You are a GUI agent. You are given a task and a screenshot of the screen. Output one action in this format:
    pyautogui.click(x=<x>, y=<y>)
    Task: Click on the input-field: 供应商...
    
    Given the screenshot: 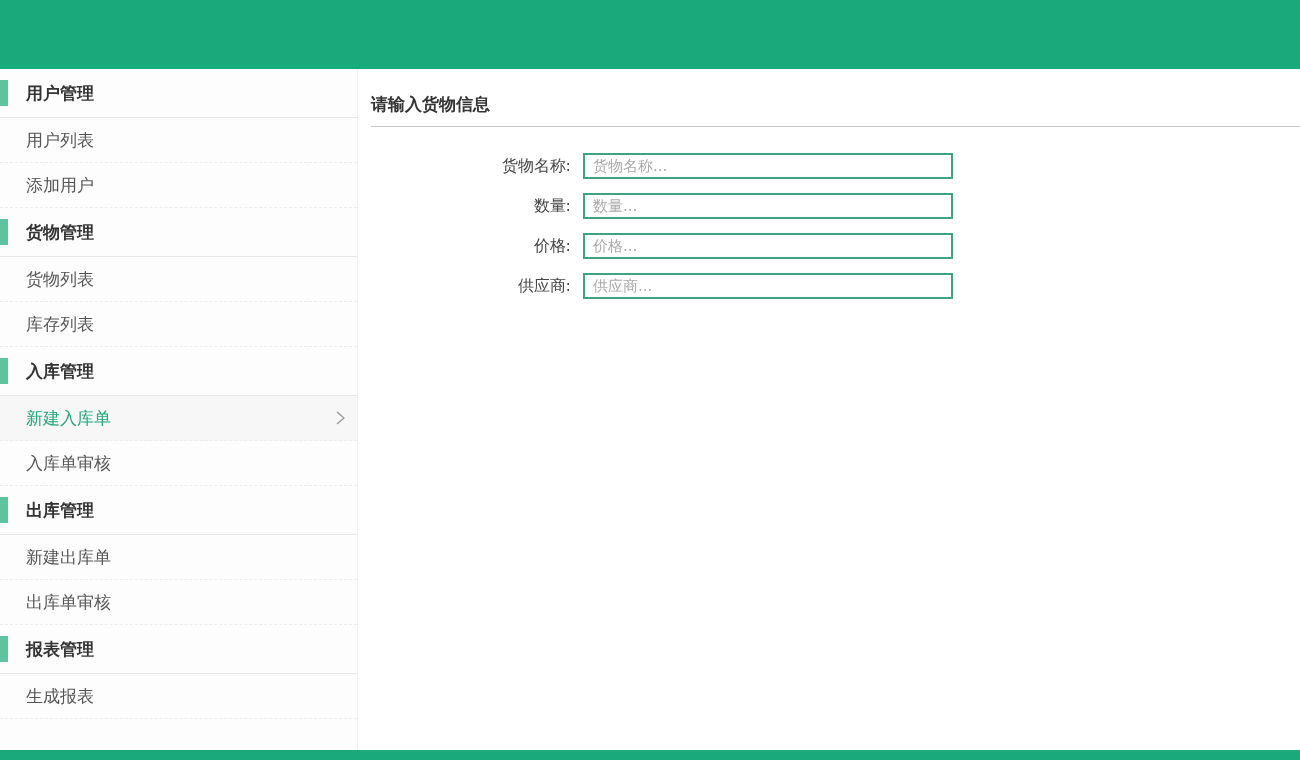 What is the action you would take?
    pyautogui.click(x=768, y=286)
    